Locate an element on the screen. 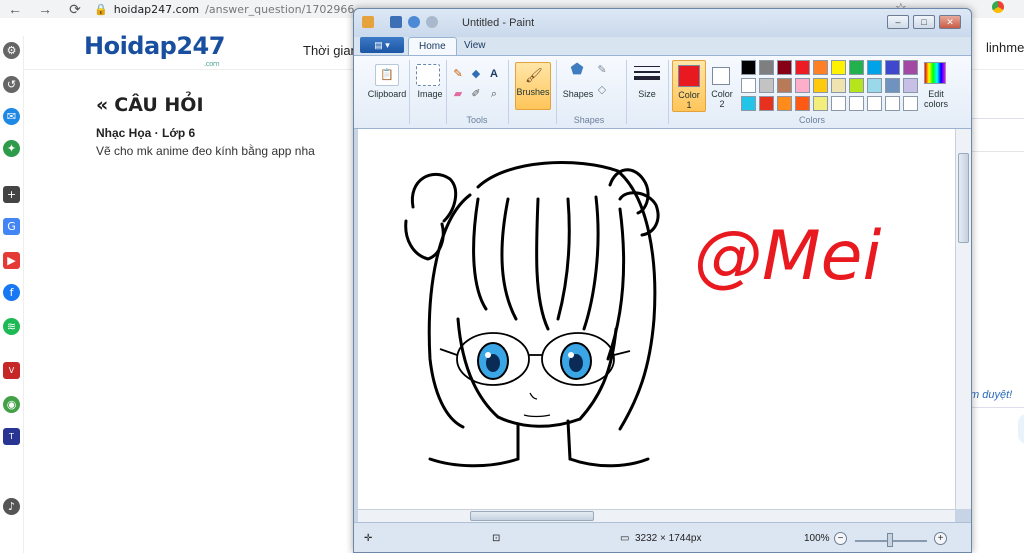 The width and height of the screenshot is (1024, 553). floating-button is located at coordinates (1021, 429).